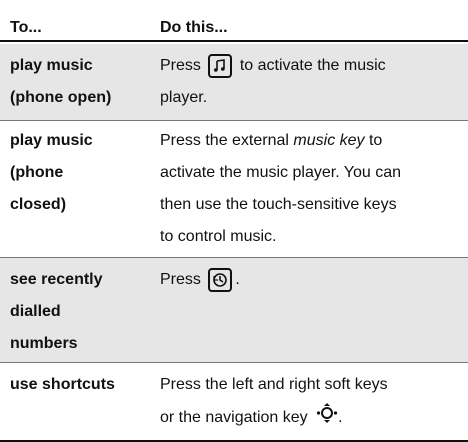 The height and width of the screenshot is (442, 468). I want to click on row-do-text: activate the music player. You can, so click(281, 172).